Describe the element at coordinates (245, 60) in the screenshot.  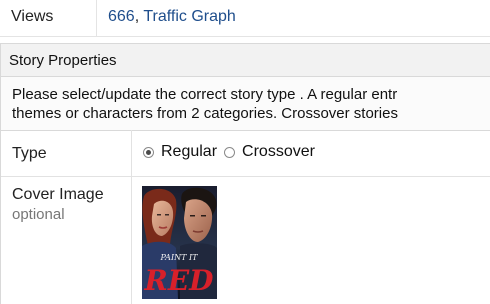
I see `panel-header: Story Properties` at that location.